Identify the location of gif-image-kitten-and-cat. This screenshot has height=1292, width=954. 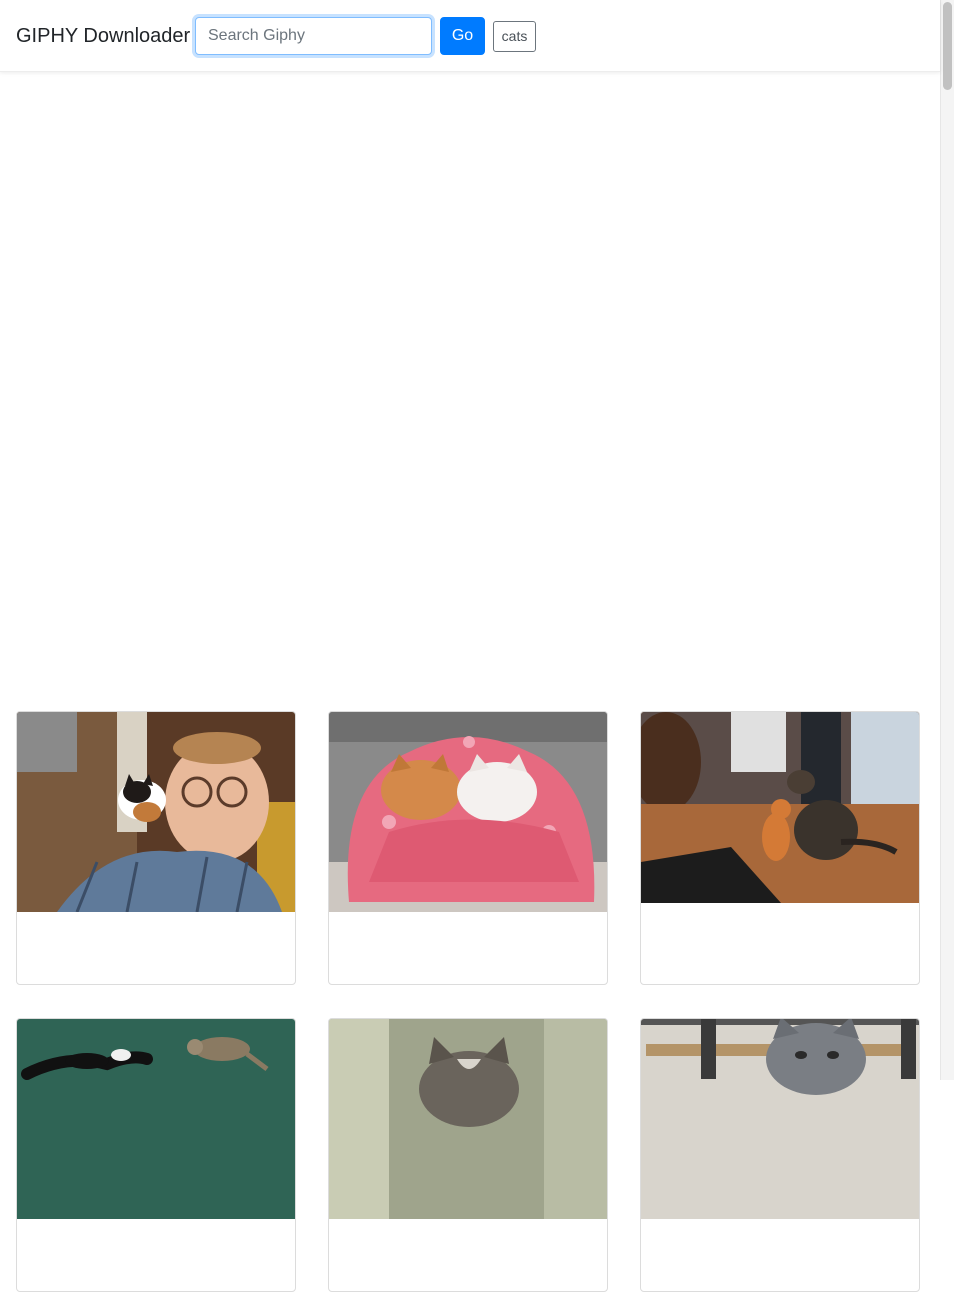
(780, 807).